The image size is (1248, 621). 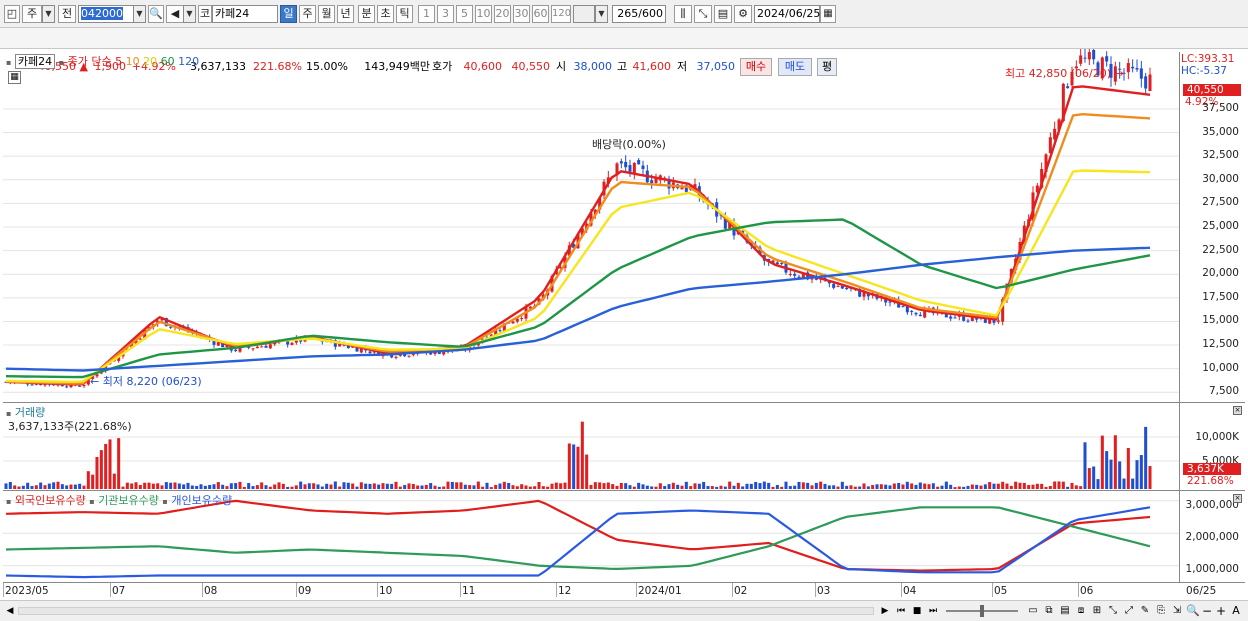 What do you see at coordinates (35, 61) in the screenshot?
I see `stock-name-label: 카페24` at bounding box center [35, 61].